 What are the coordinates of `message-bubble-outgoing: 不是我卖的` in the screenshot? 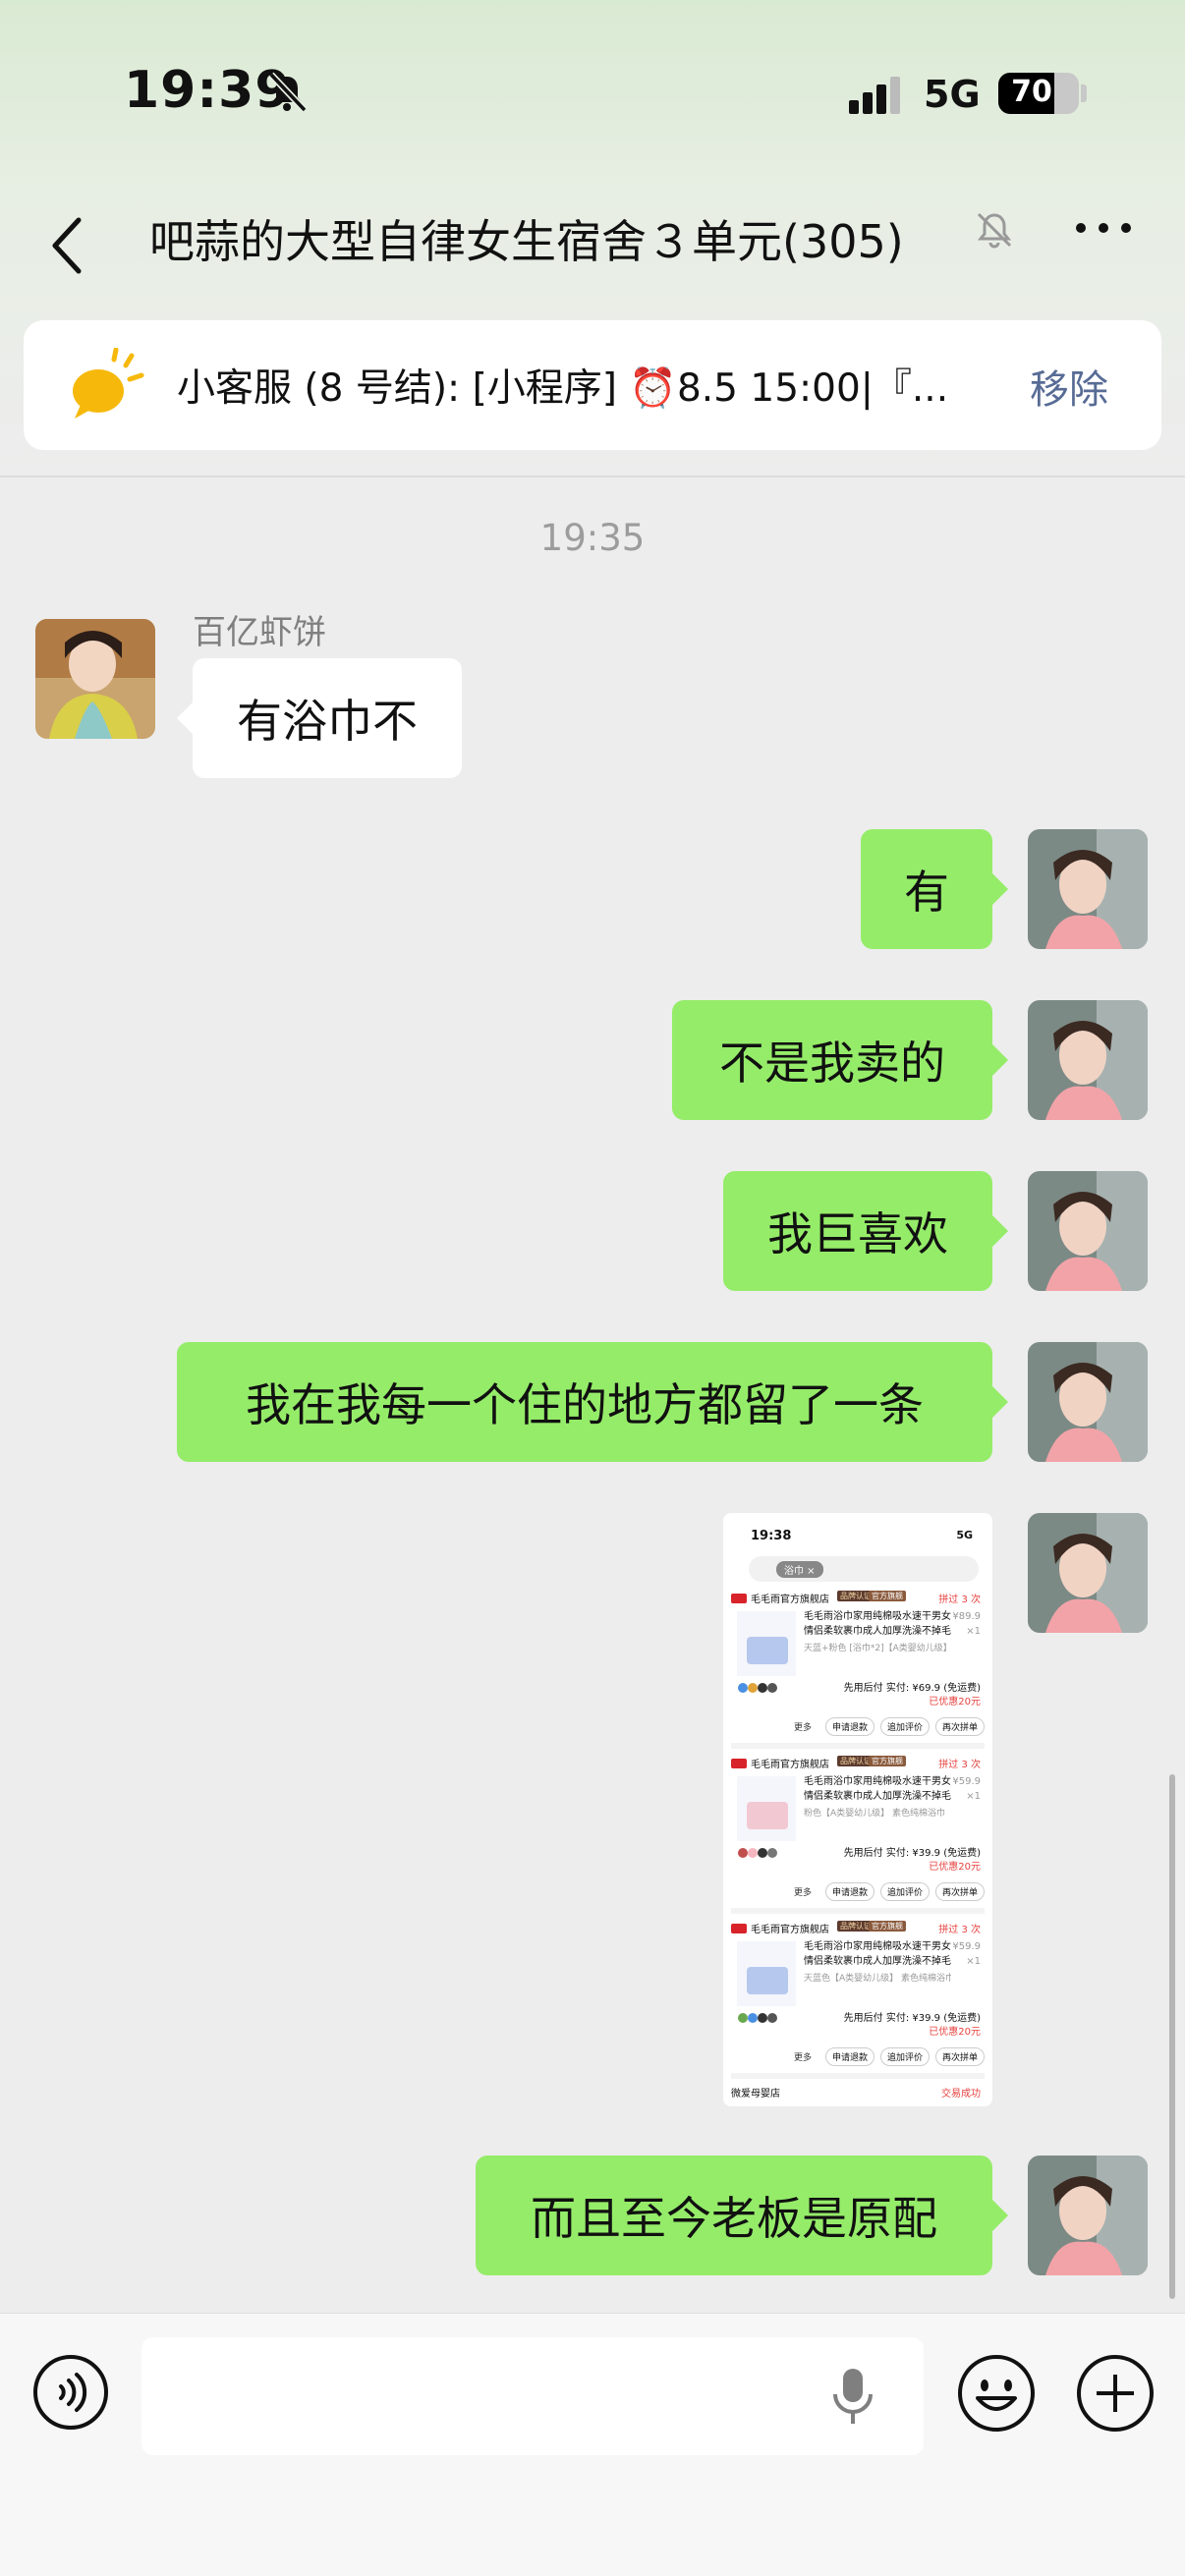 It's located at (840, 1060).